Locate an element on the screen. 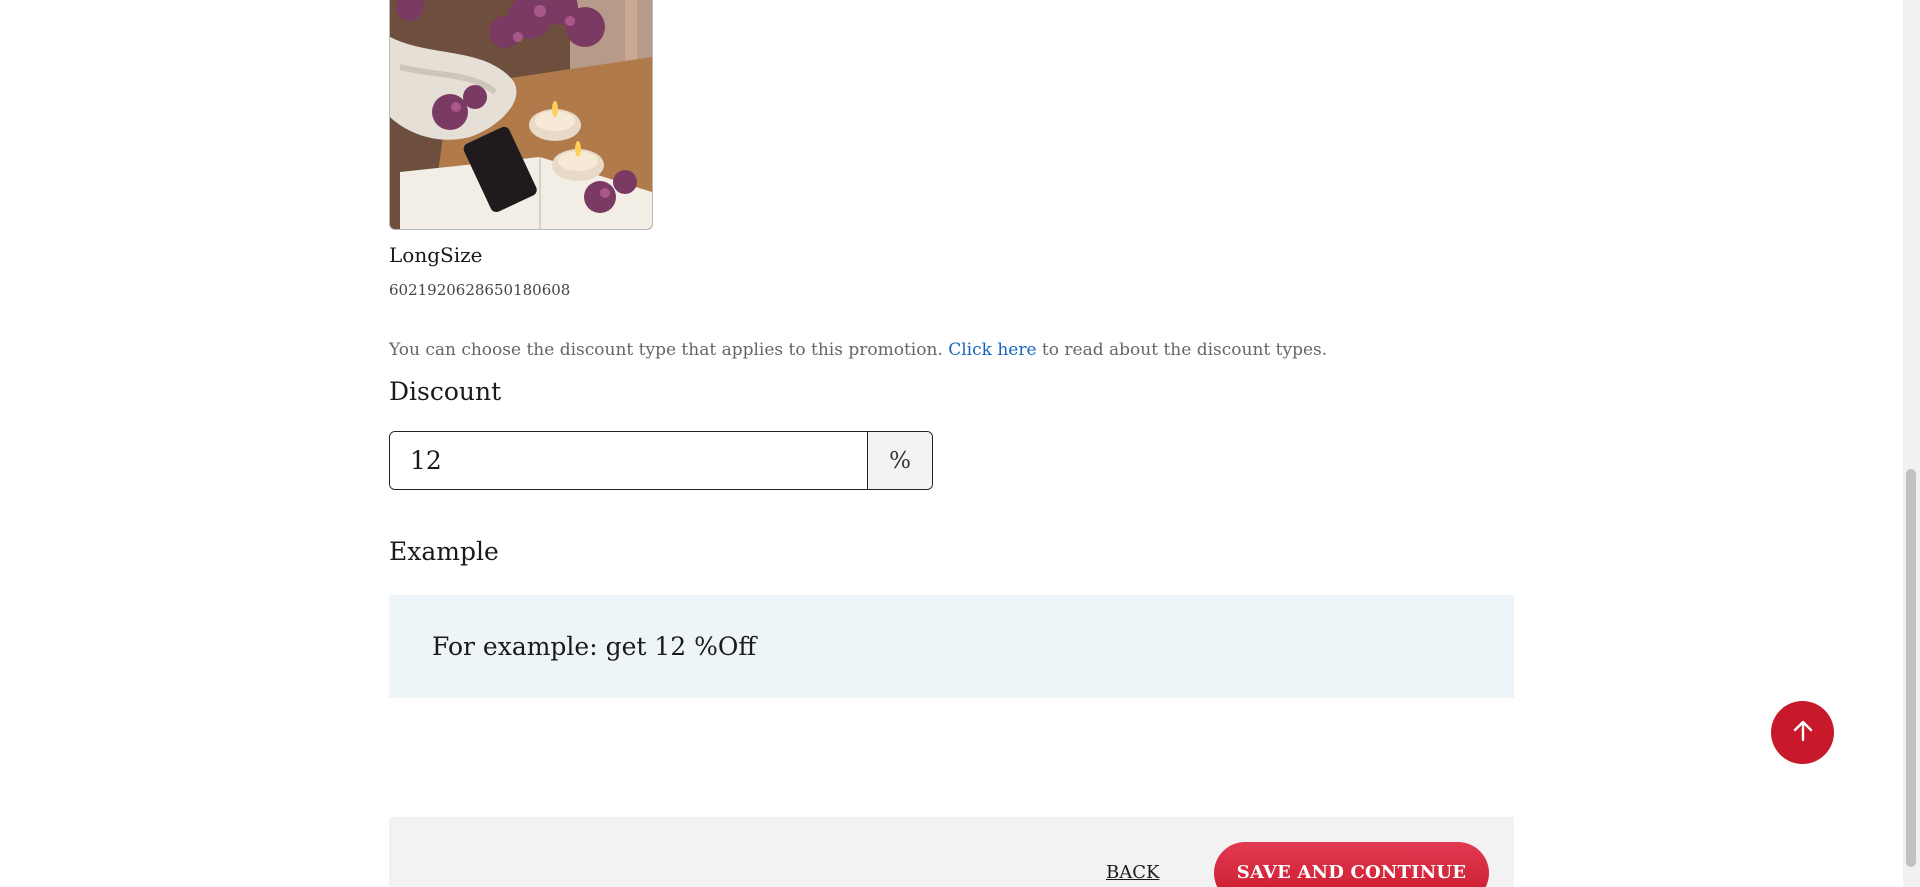  product-image is located at coordinates (521, 115).